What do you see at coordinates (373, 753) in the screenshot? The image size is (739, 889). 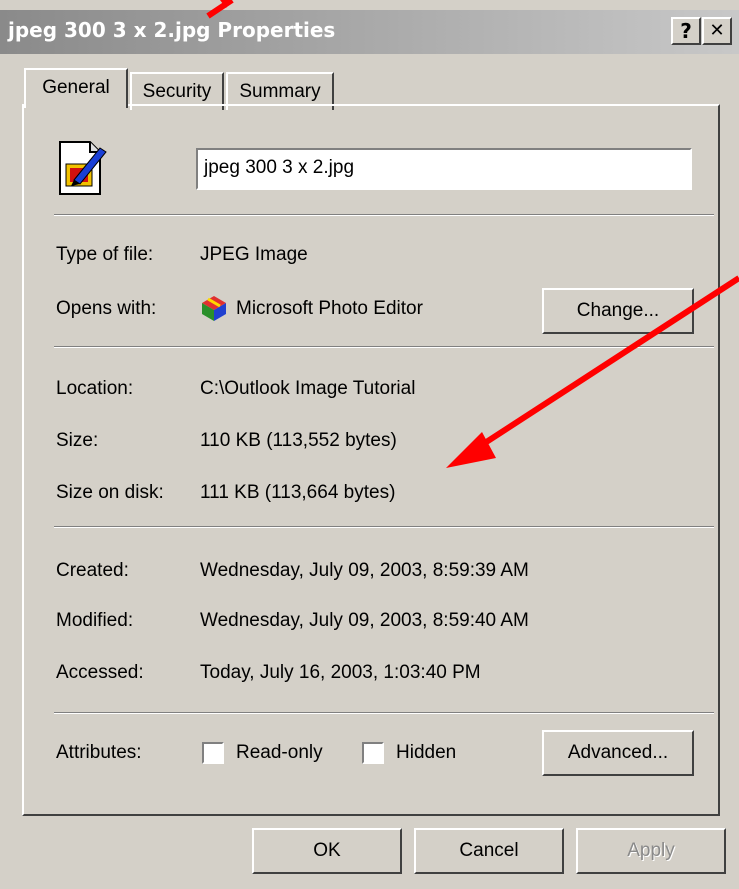 I see `hidden-checkbox` at bounding box center [373, 753].